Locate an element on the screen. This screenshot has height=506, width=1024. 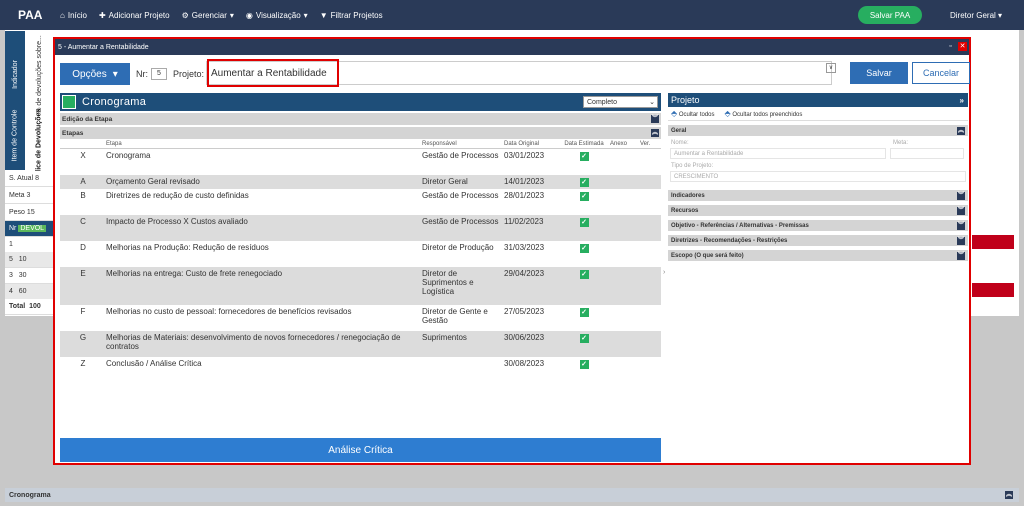
tipo-field: CRESCIMENTO is located at coordinates (818, 176).